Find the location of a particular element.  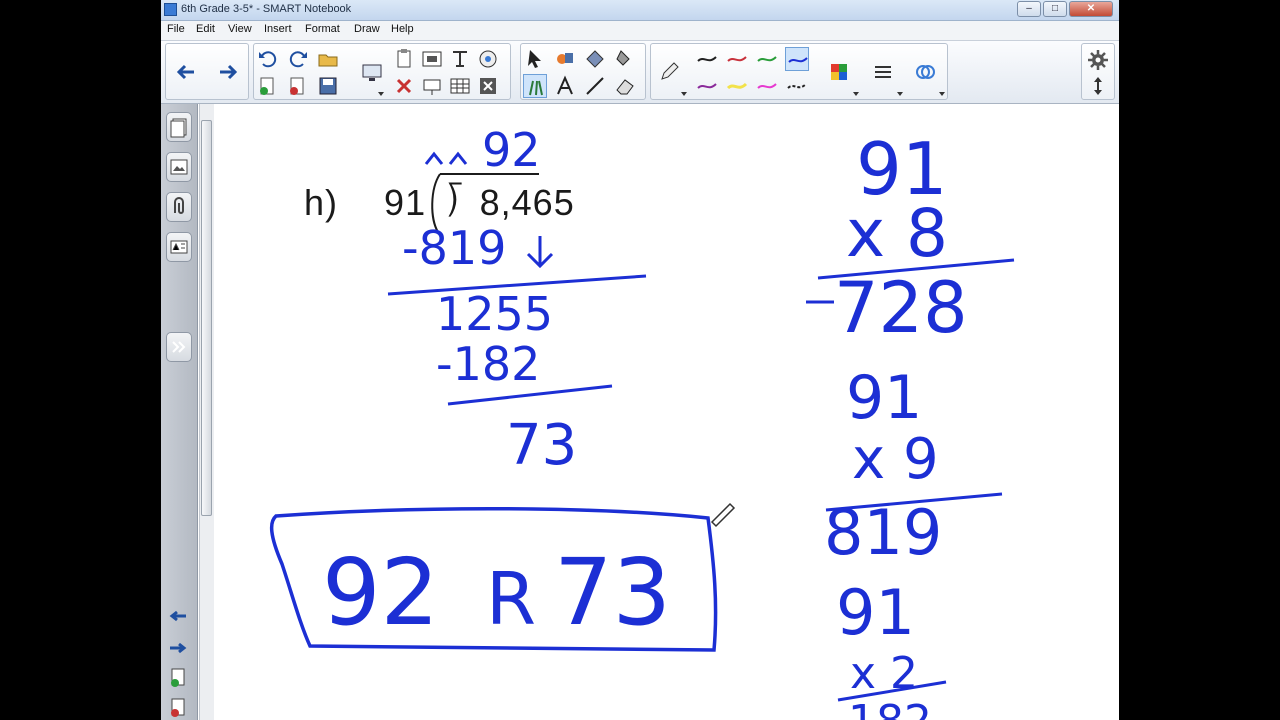

menu-draw: Draw is located at coordinates (367, 29).